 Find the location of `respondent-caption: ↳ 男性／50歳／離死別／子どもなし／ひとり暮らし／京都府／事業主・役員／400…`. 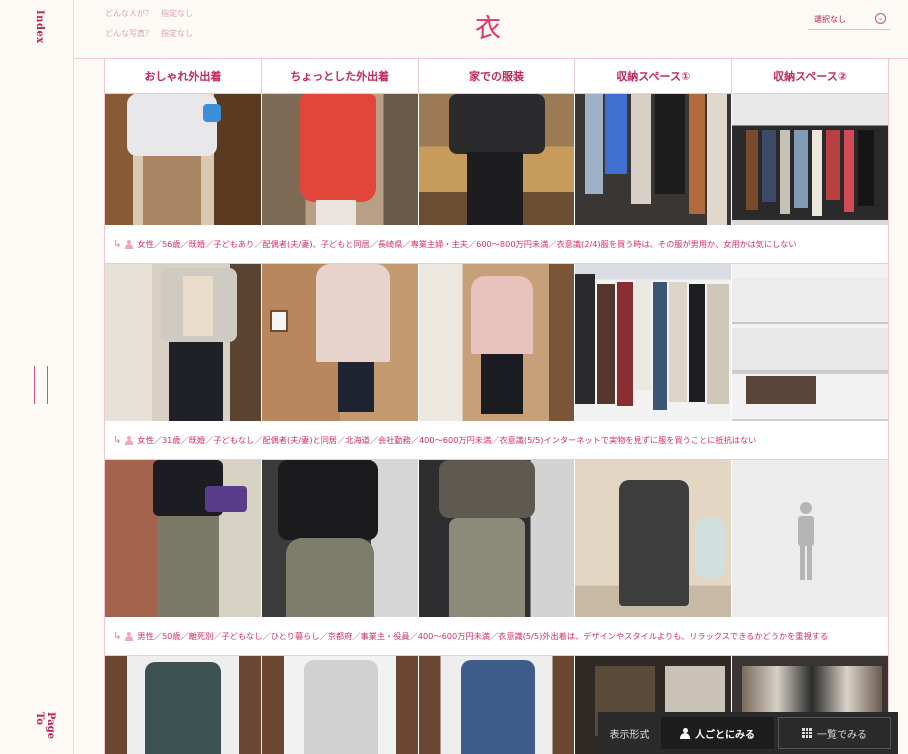

respondent-caption: ↳ 男性／50歳／離死別／子どもなし／ひとり暮らし／京都府／事業主・役員／400… is located at coordinates (496, 636).